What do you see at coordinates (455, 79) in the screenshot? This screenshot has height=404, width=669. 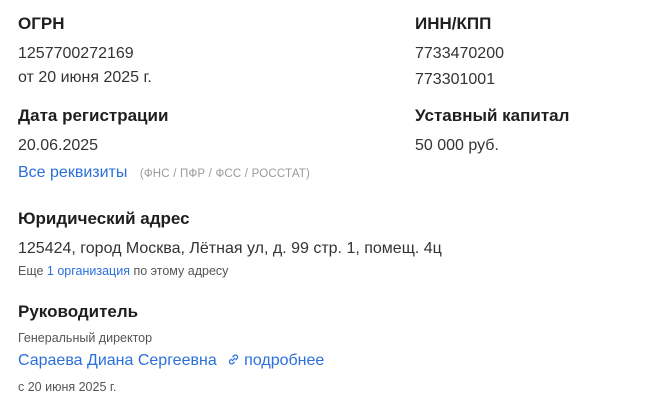 I see `kpp-value: 773301001` at bounding box center [455, 79].